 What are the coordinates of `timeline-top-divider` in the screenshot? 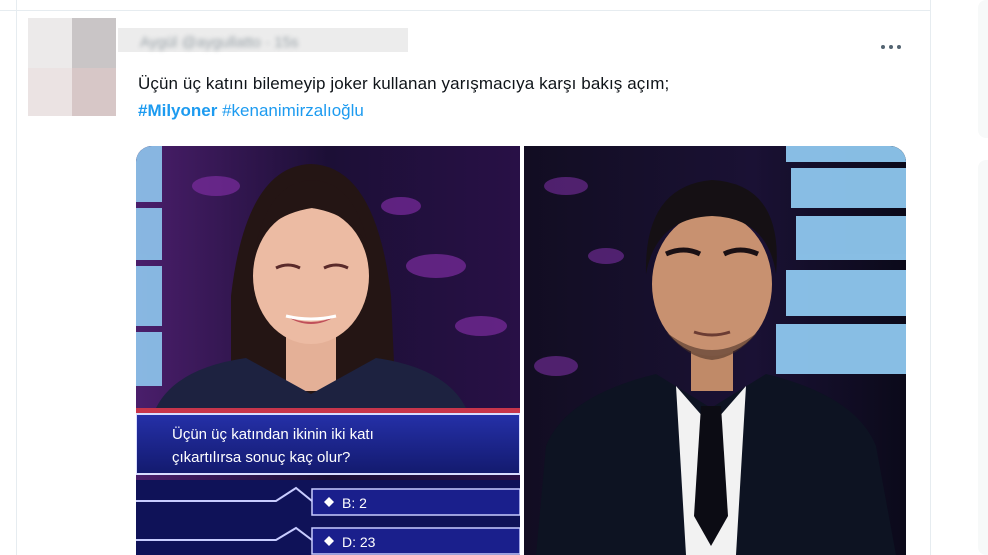 It's located at (465, 10).